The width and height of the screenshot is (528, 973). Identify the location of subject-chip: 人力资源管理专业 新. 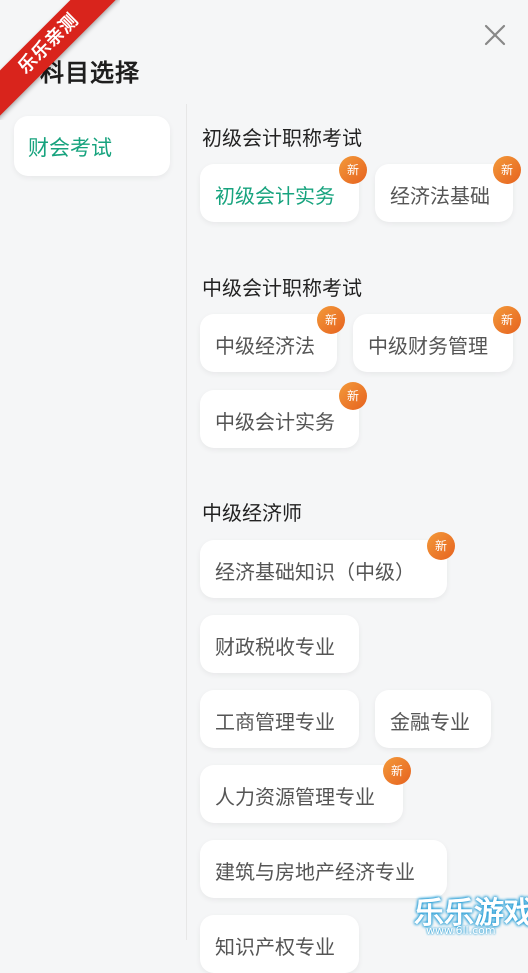
(305, 790).